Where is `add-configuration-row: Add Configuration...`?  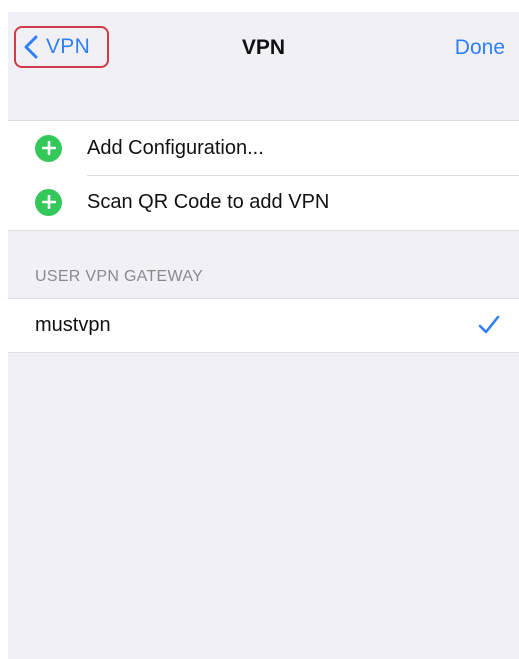 add-configuration-row: Add Configuration... is located at coordinates (263, 148).